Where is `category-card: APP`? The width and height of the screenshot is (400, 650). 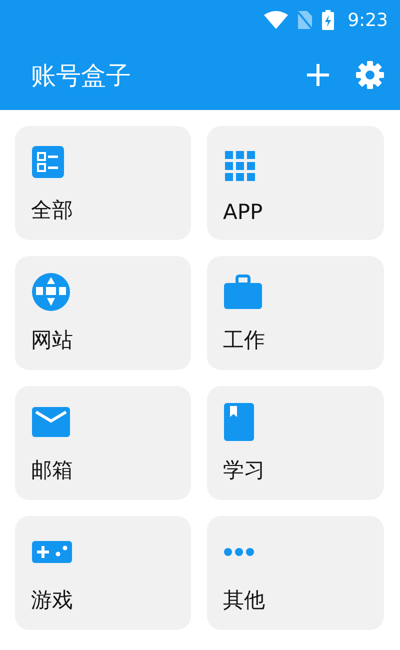
category-card: APP is located at coordinates (295, 183).